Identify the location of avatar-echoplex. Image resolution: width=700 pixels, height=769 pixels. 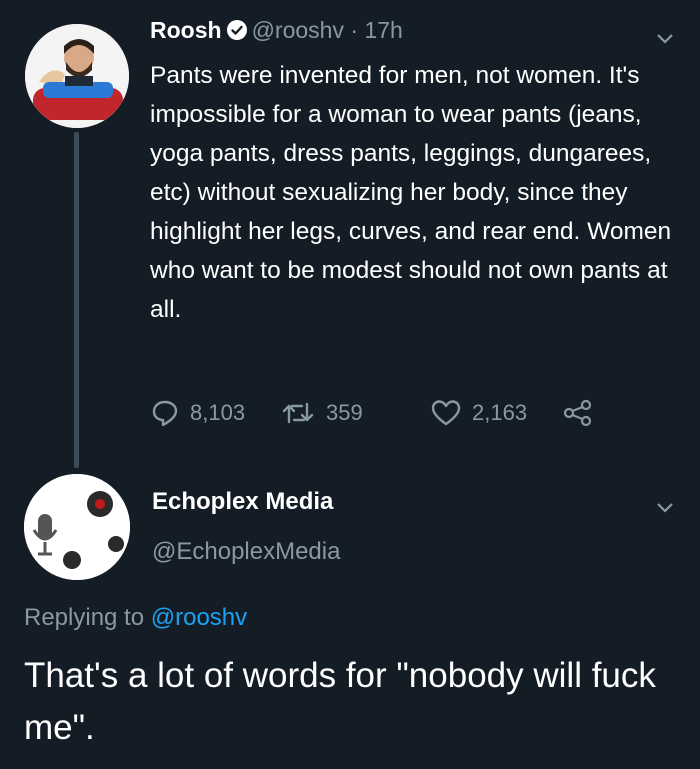
(77, 527).